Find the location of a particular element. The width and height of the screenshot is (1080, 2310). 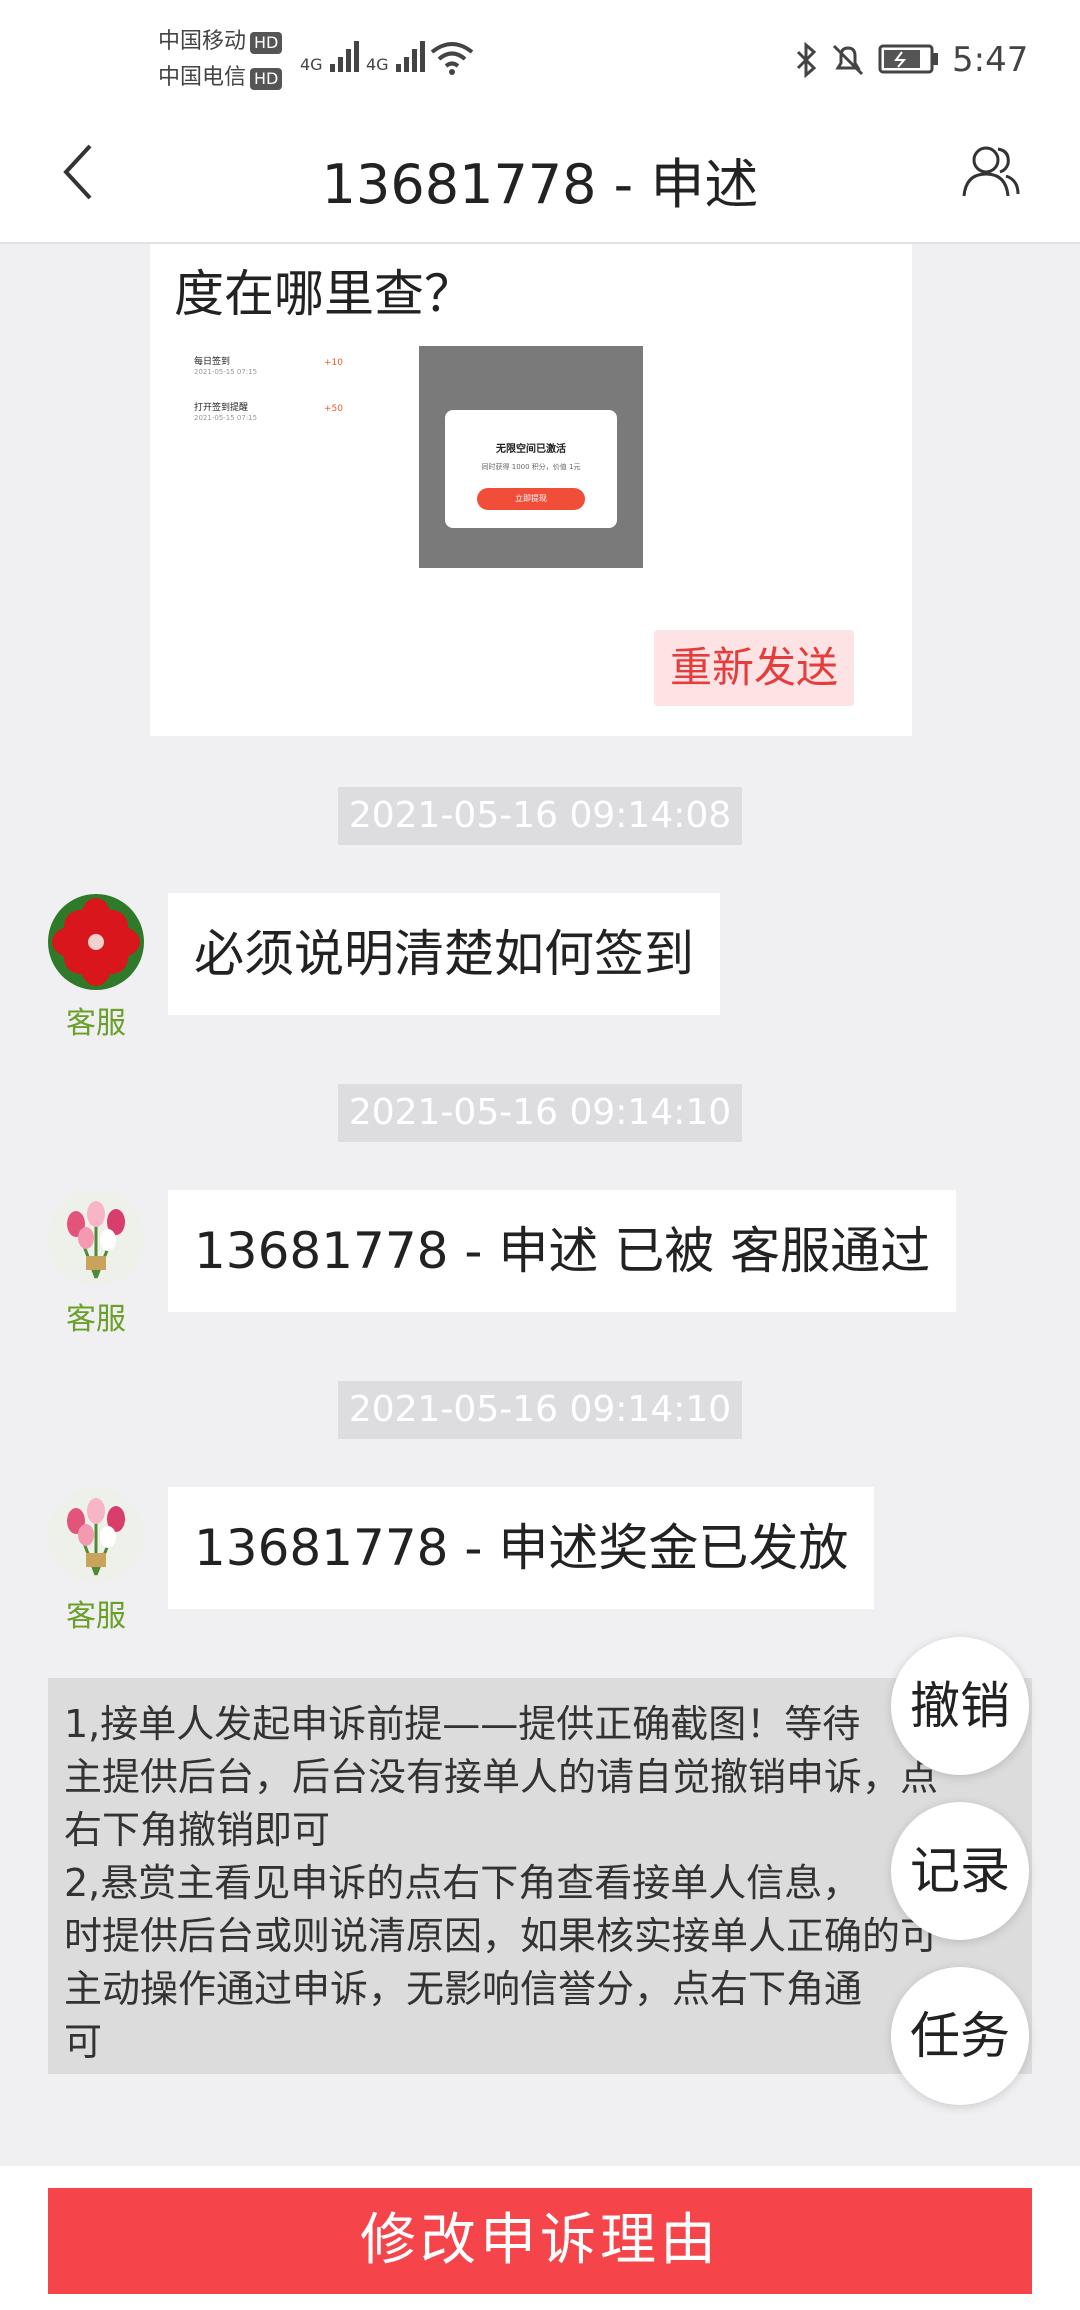

flower-avatar-icon is located at coordinates (96, 942).